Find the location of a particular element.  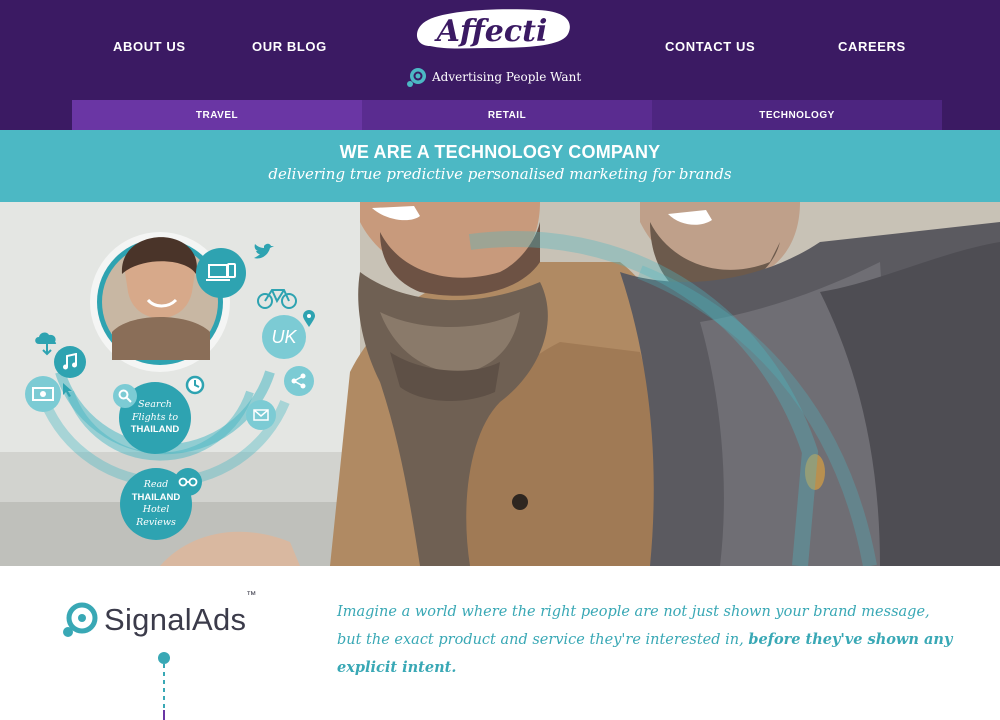

music-icon is located at coordinates (70, 362).